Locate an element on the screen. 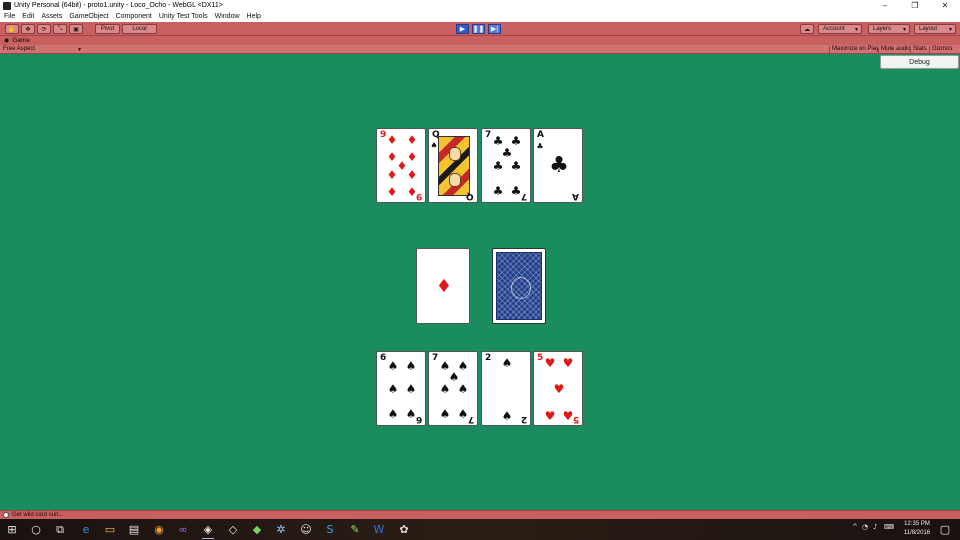  close-button: ✕ is located at coordinates (945, 5).